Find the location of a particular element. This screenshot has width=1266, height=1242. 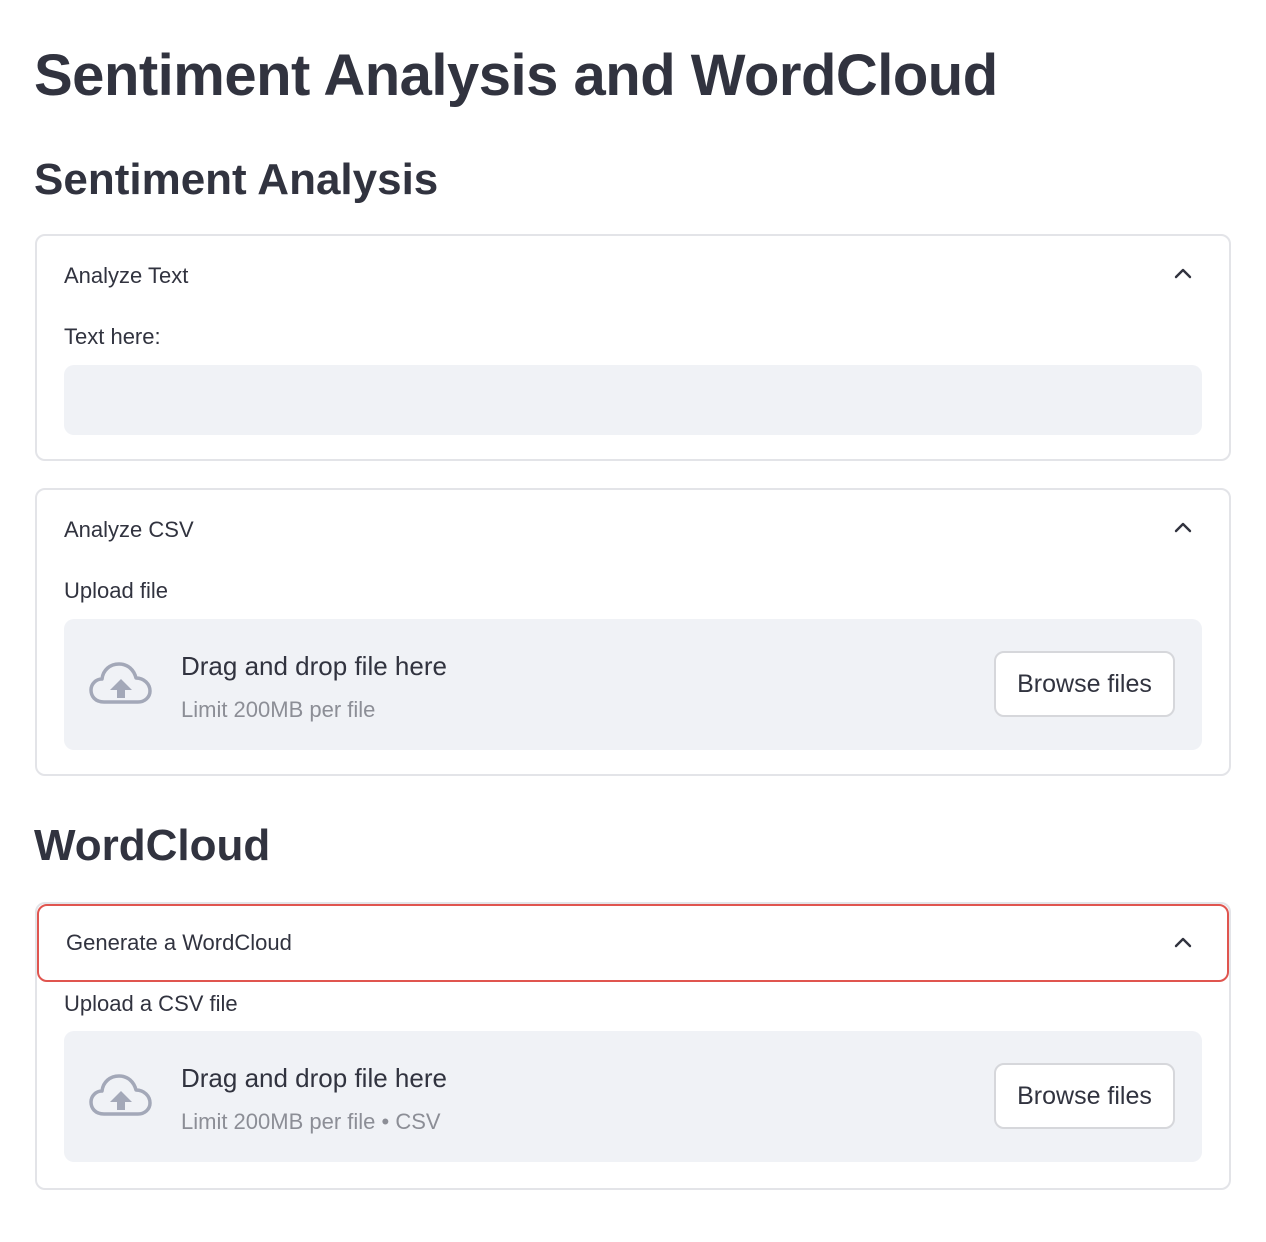

section-title-sentiment: Sentiment Analysis is located at coordinates (236, 179).